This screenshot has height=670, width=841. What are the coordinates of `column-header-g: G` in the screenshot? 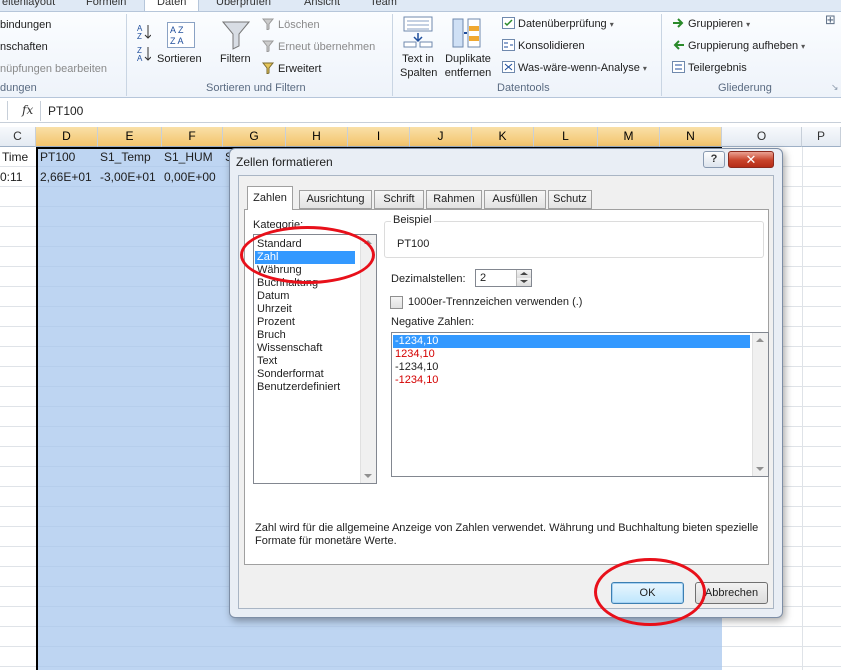 It's located at (254, 137).